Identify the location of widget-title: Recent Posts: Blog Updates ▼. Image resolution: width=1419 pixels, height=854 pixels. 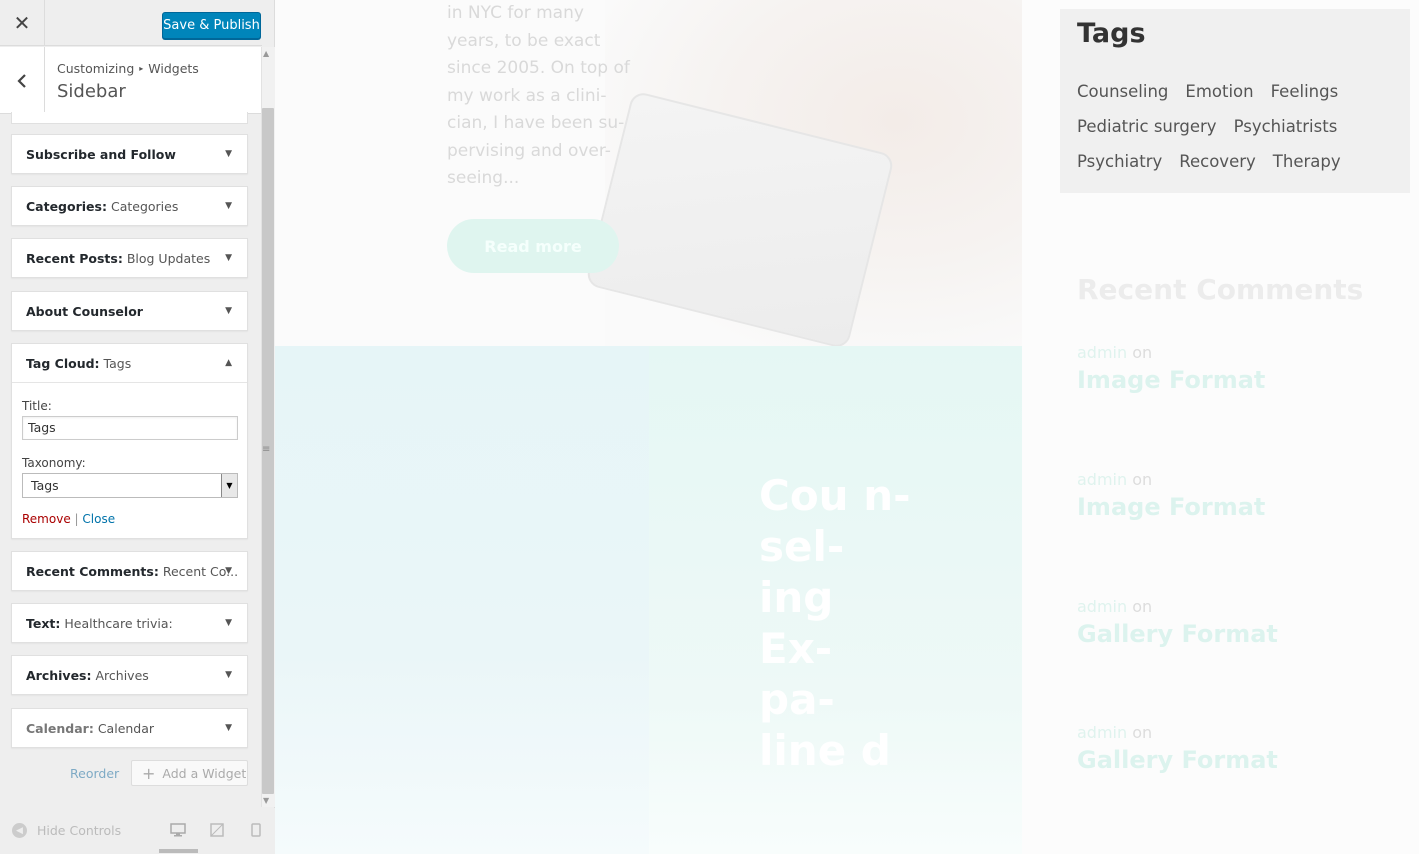
(129, 258).